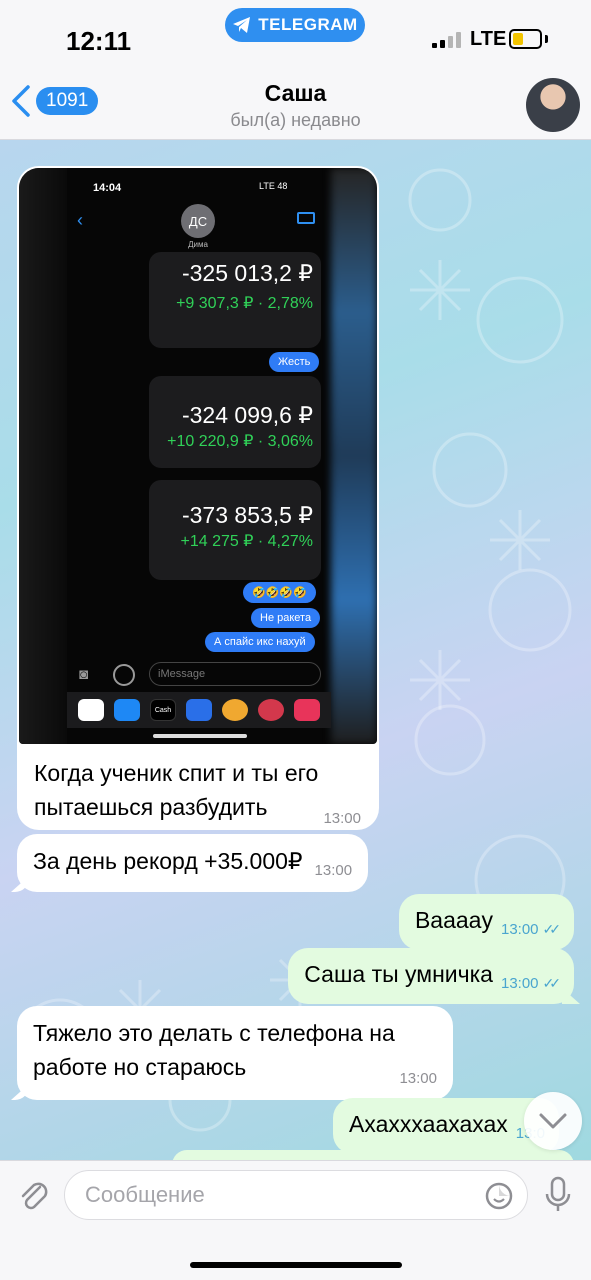 This screenshot has height=1280, width=591. Describe the element at coordinates (163, 710) in the screenshot. I see `cash-app-icon: Cash` at that location.